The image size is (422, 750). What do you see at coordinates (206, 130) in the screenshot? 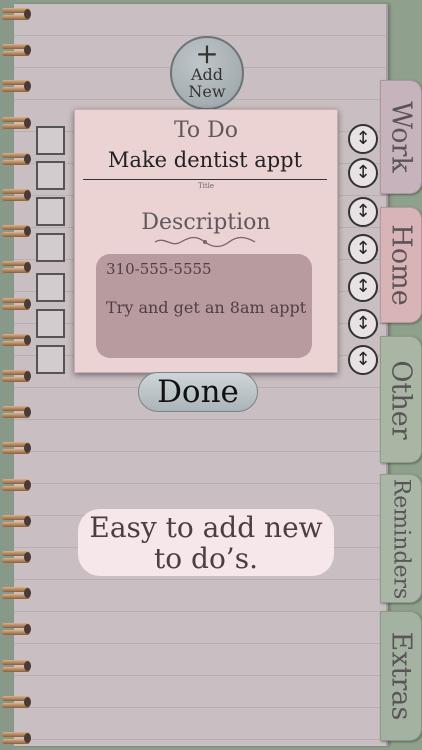
I see `dialog-heading: To Do` at bounding box center [206, 130].